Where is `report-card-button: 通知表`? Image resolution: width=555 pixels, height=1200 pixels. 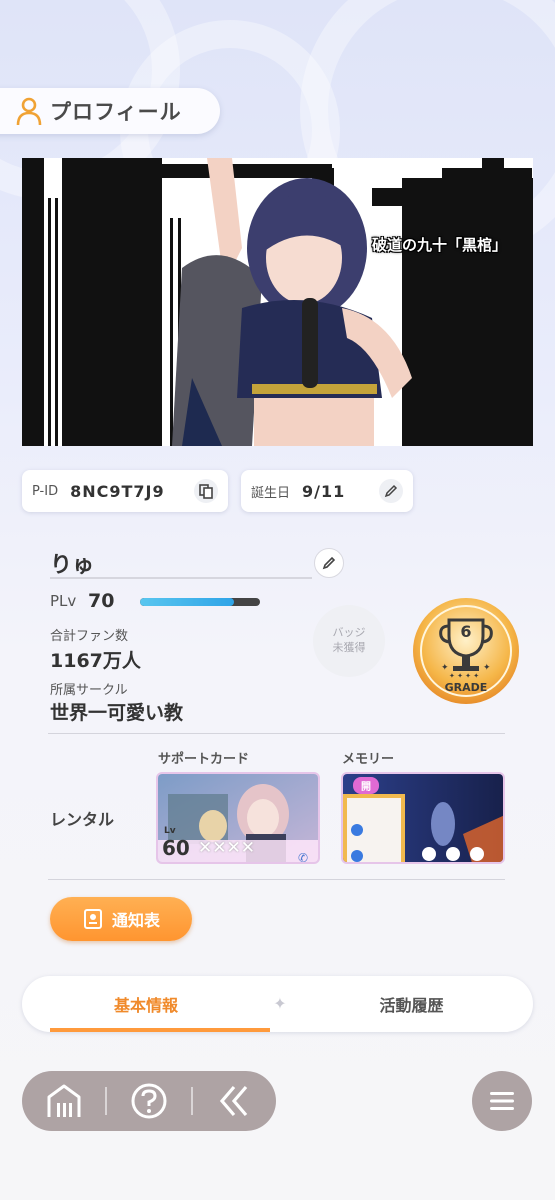
report-card-button: 通知表 is located at coordinates (121, 919).